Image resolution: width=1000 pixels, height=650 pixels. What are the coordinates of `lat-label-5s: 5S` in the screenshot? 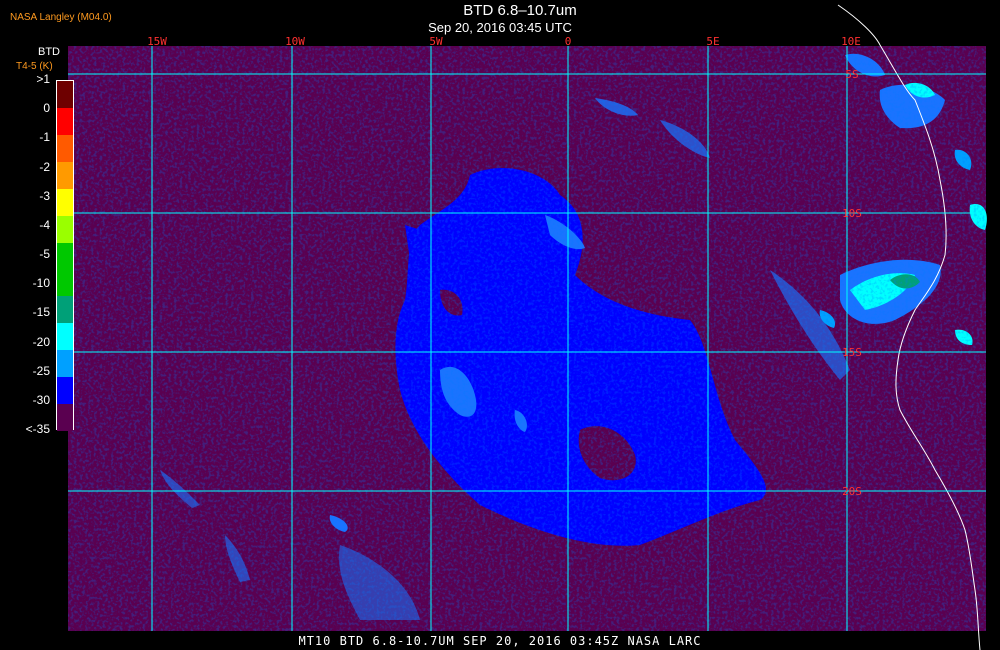 It's located at (851, 74).